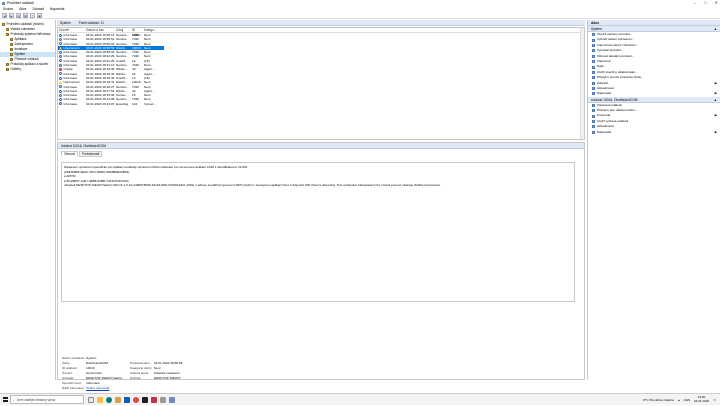  What do you see at coordinates (145, 399) in the screenshot?
I see `terminal-icon` at bounding box center [145, 399].